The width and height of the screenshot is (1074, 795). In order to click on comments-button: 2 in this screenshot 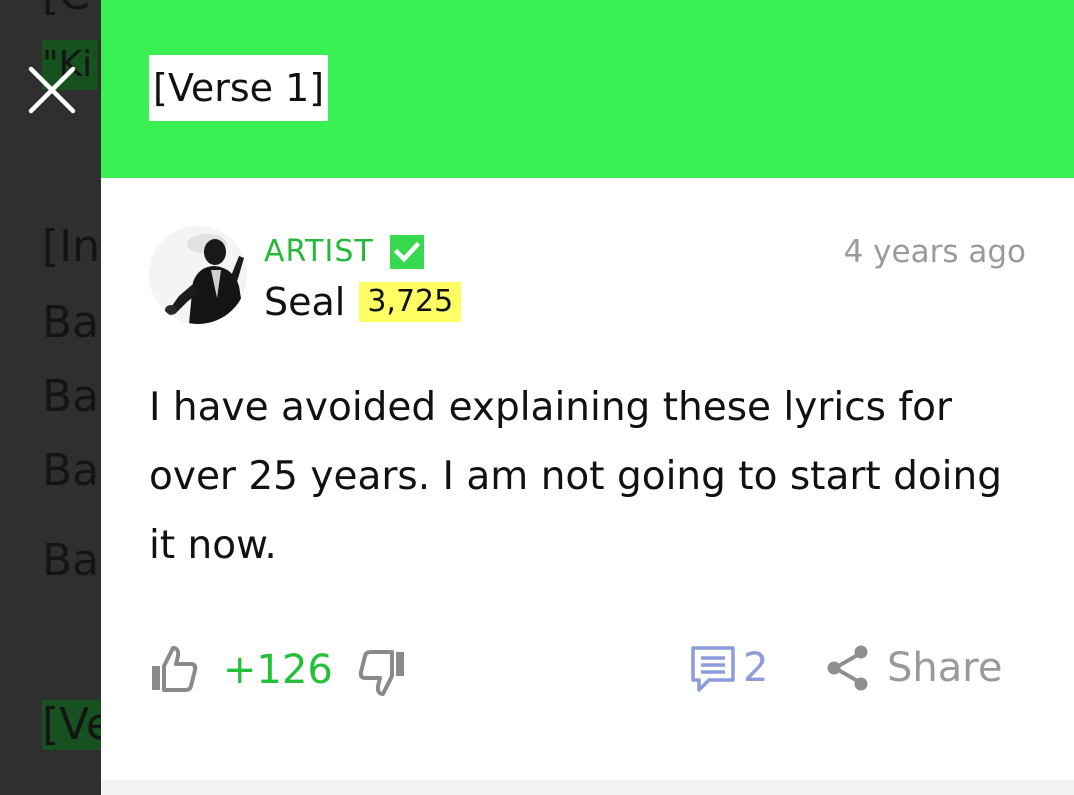, I will do `click(728, 668)`.